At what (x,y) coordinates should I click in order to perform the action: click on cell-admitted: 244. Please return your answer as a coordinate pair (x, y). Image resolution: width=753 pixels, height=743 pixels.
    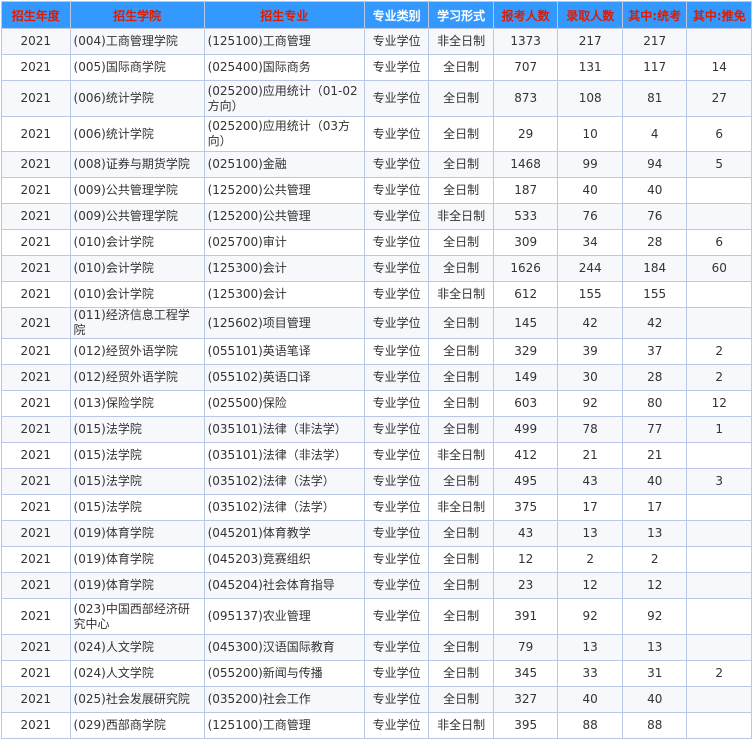
    Looking at the image, I should click on (590, 268).